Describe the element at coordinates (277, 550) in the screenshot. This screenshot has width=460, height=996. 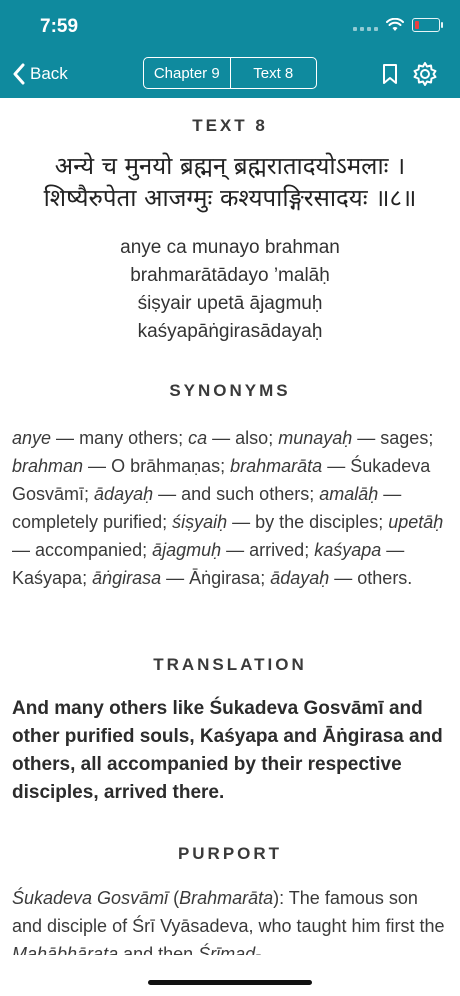
I see `syn-meaning: arrived` at that location.